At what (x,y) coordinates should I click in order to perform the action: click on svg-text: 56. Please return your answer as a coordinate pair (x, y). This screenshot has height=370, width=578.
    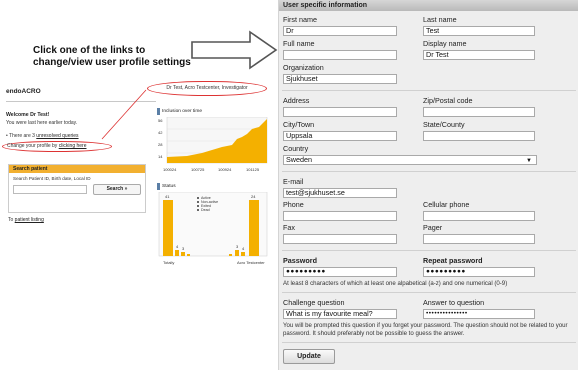
    Looking at the image, I should click on (160, 120).